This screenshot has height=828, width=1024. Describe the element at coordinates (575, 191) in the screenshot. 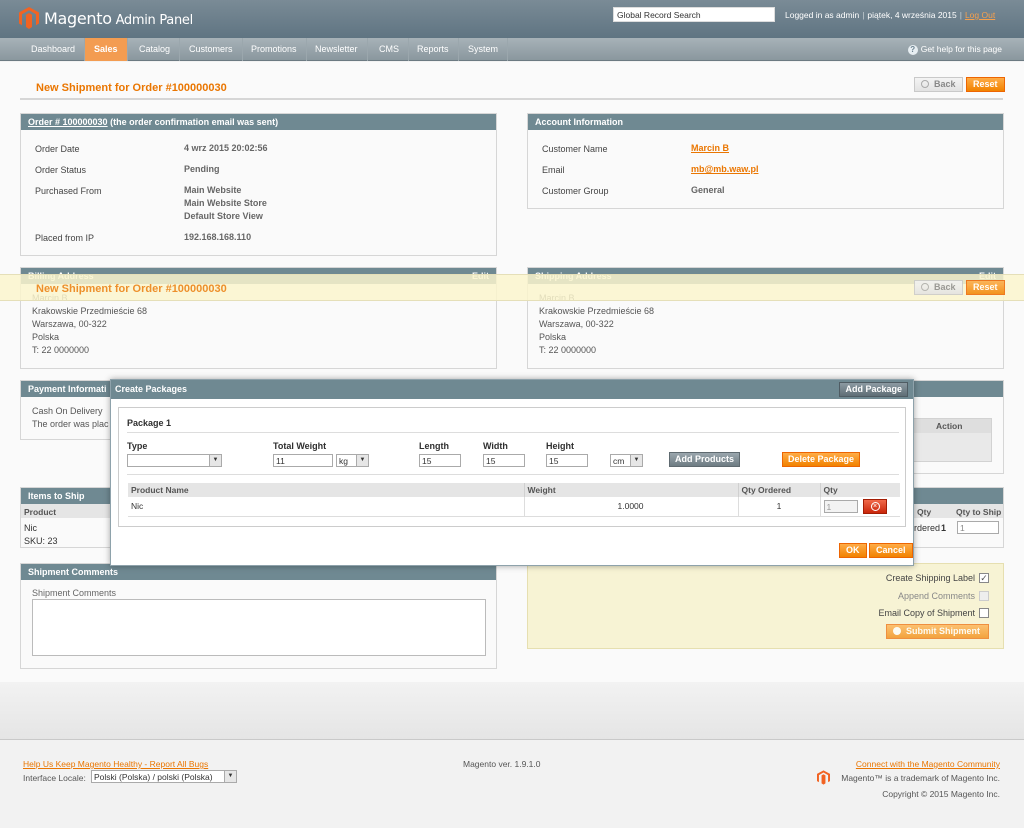

I see `customer-group-label: Customer Group` at that location.